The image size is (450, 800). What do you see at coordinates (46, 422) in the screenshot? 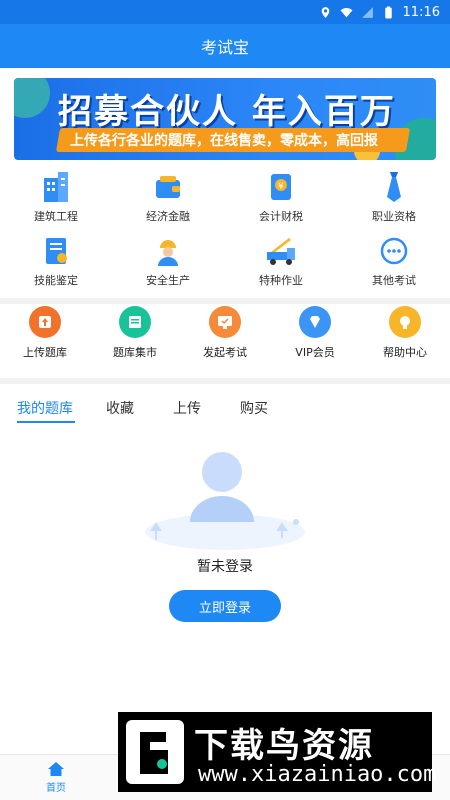
I see `active-tab-indicator` at bounding box center [46, 422].